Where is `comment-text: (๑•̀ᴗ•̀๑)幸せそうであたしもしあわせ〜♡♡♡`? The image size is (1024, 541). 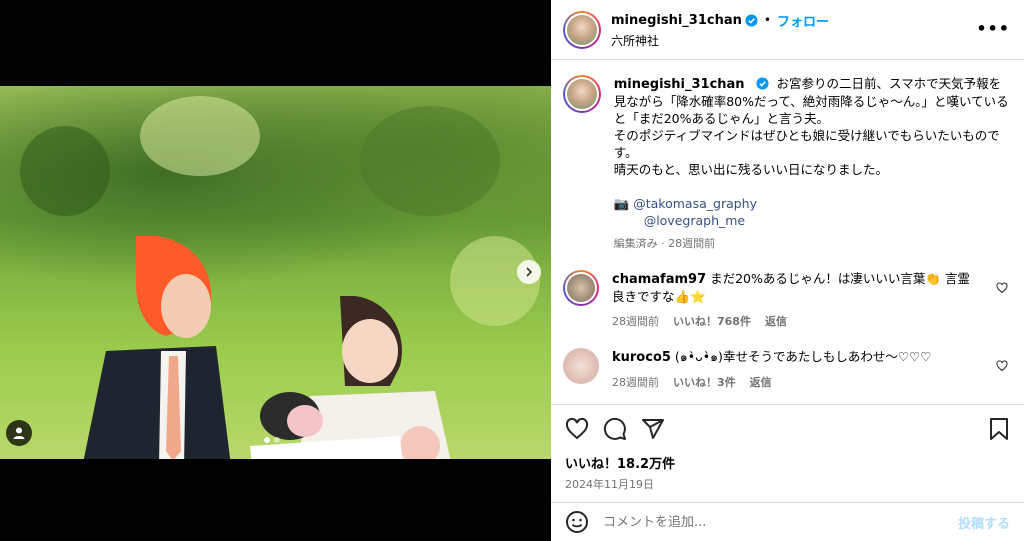 comment-text: (๑•̀ᴗ•̀๑)幸せそうであたしもしあわせ〜♡♡♡ is located at coordinates (803, 356).